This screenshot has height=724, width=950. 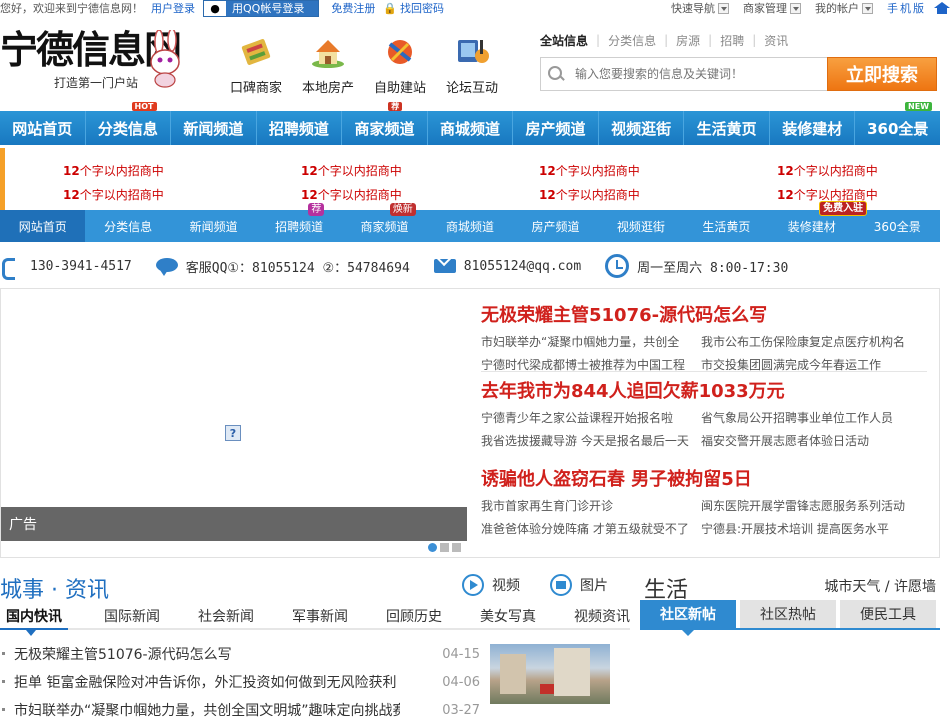 What do you see at coordinates (688, 618) in the screenshot?
I see `tab-community-new: 社区新帖` at bounding box center [688, 618].